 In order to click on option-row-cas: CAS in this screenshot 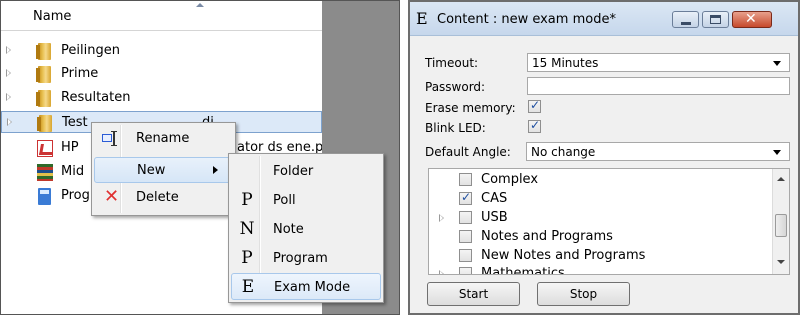, I will do `click(599, 199)`.